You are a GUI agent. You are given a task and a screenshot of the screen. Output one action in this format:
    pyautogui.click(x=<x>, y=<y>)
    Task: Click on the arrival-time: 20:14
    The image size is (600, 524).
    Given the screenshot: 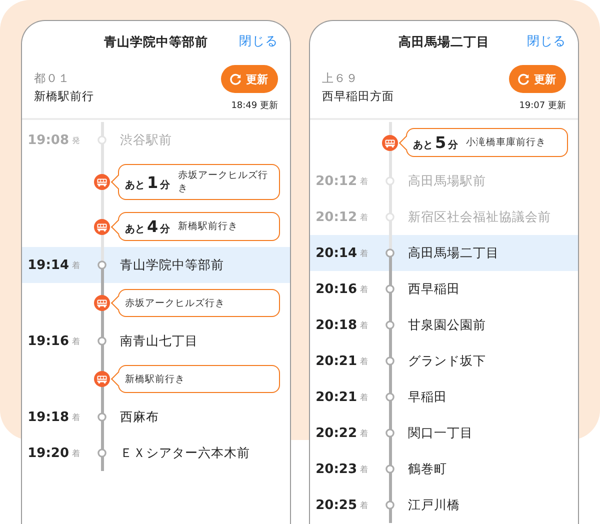 What is the action you would take?
    pyautogui.click(x=336, y=253)
    